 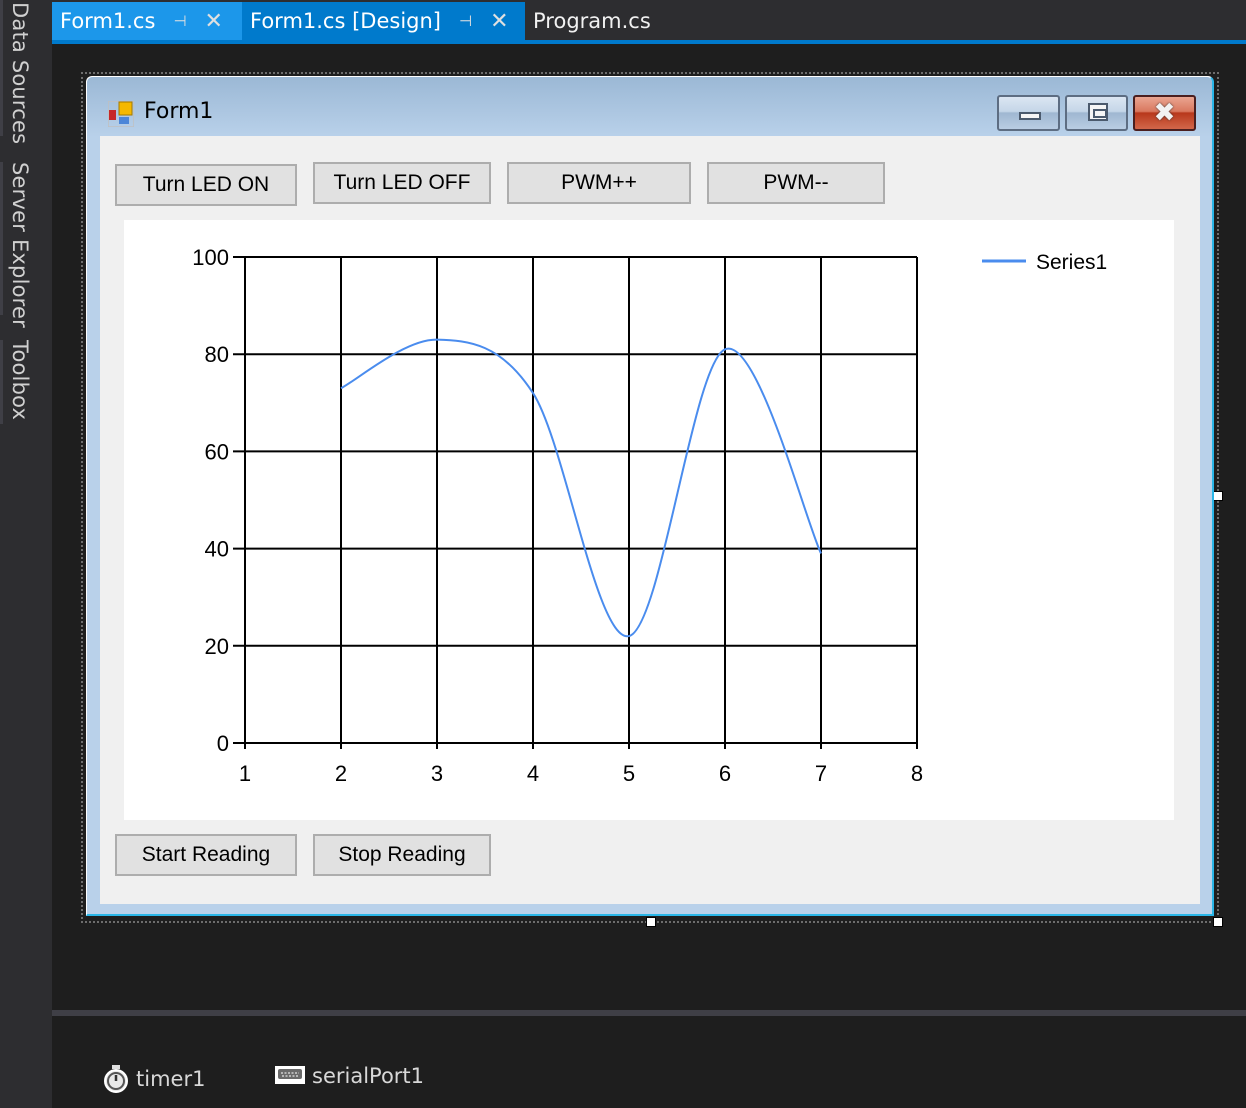 What do you see at coordinates (217, 646) in the screenshot?
I see `y-tick-label: 20` at bounding box center [217, 646].